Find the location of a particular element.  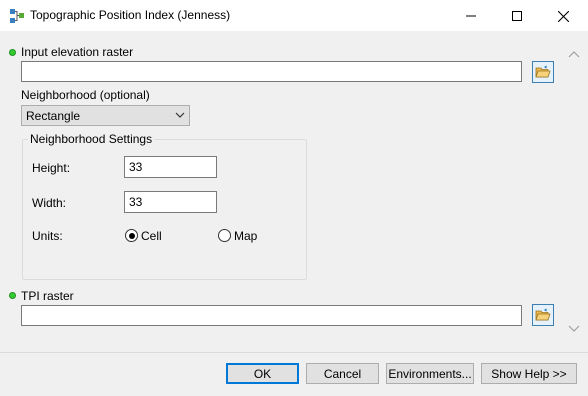

tpi-raster-field is located at coordinates (271, 315).